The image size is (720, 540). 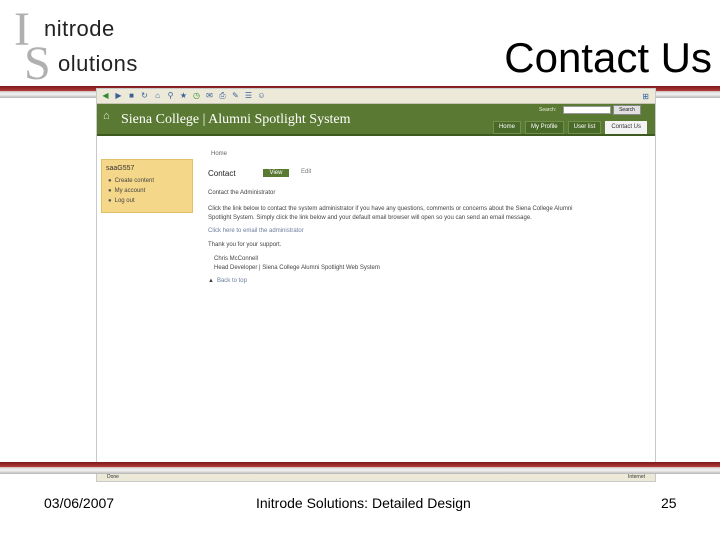 What do you see at coordinates (113, 477) in the screenshot?
I see `status-done: Done` at bounding box center [113, 477].